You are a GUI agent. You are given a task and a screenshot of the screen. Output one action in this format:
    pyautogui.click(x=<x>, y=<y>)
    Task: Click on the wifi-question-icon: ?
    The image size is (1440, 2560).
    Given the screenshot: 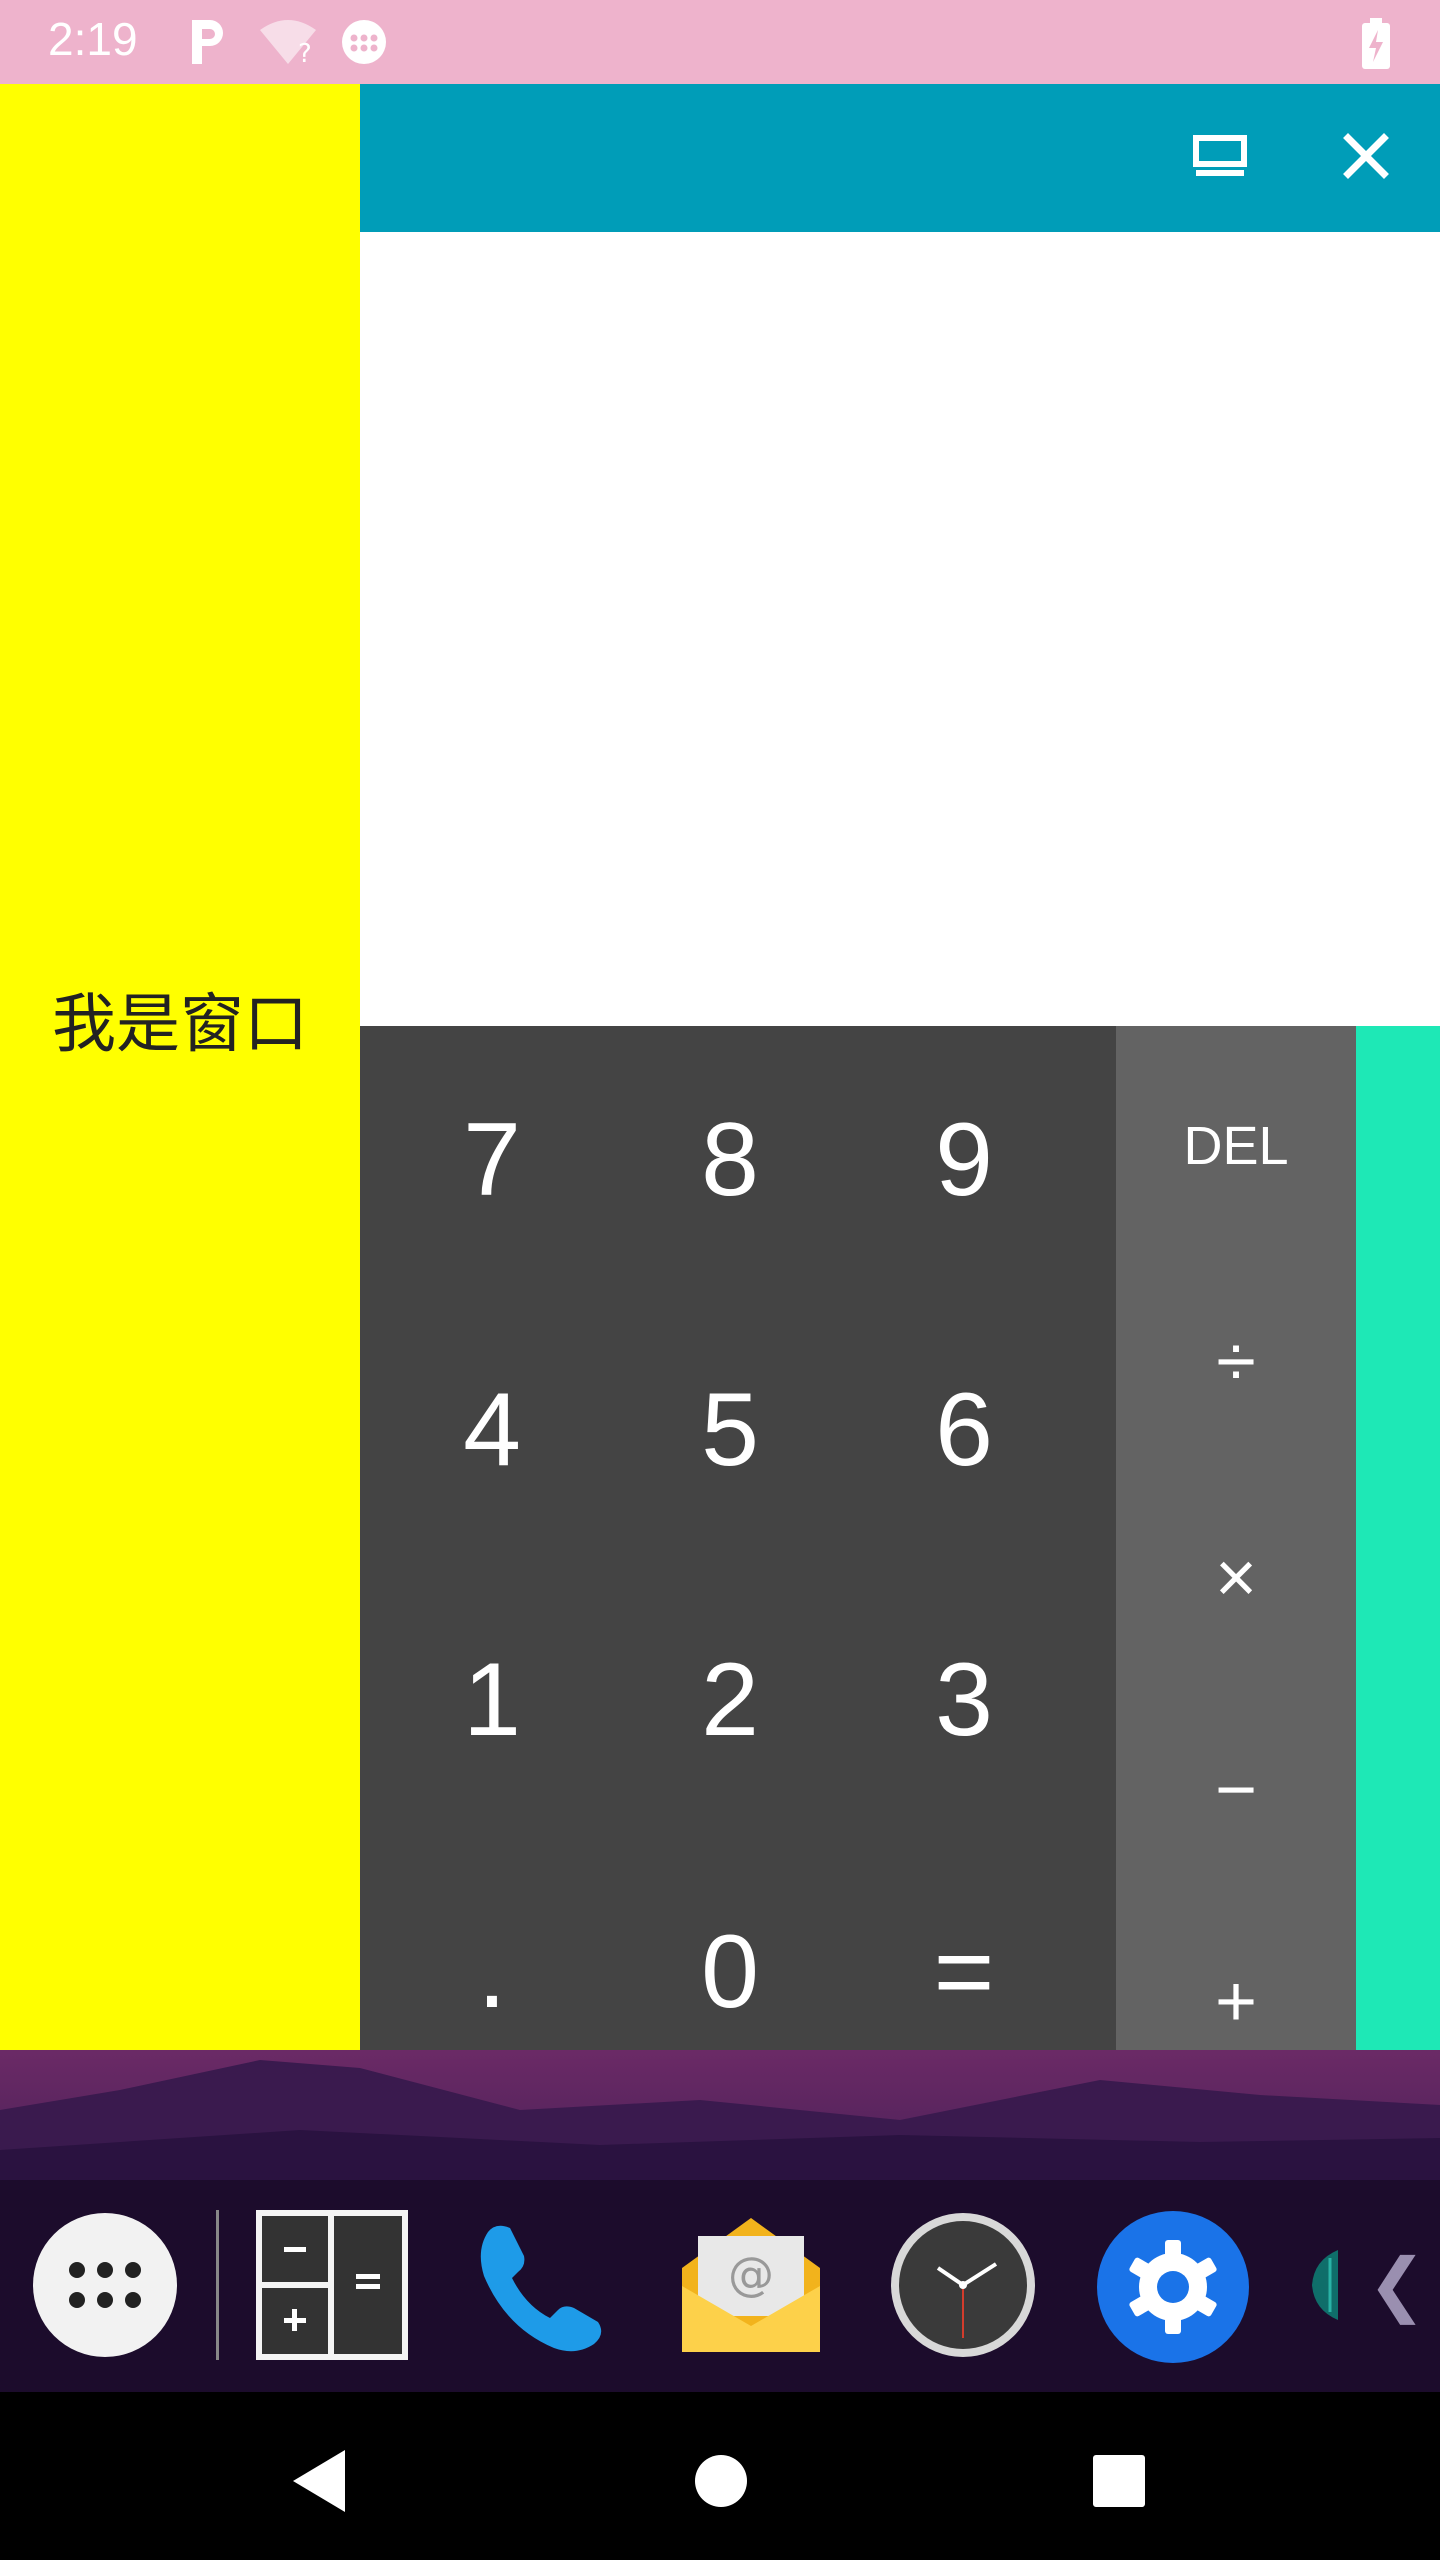 What is the action you would take?
    pyautogui.click(x=288, y=44)
    